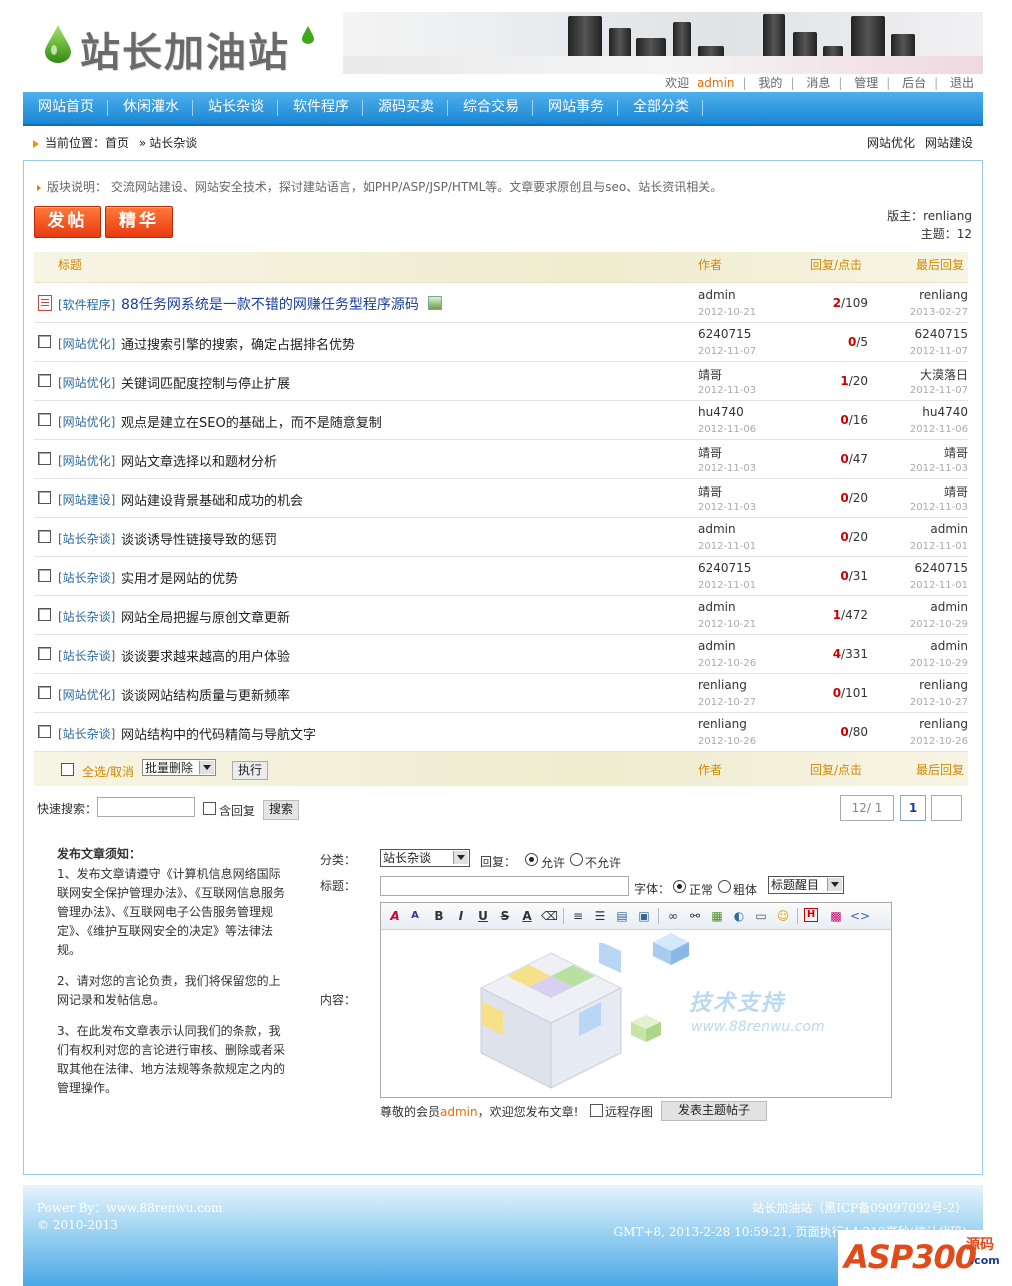  Describe the element at coordinates (944, 374) in the screenshot. I see `row-last-user: 大漠落日` at that location.